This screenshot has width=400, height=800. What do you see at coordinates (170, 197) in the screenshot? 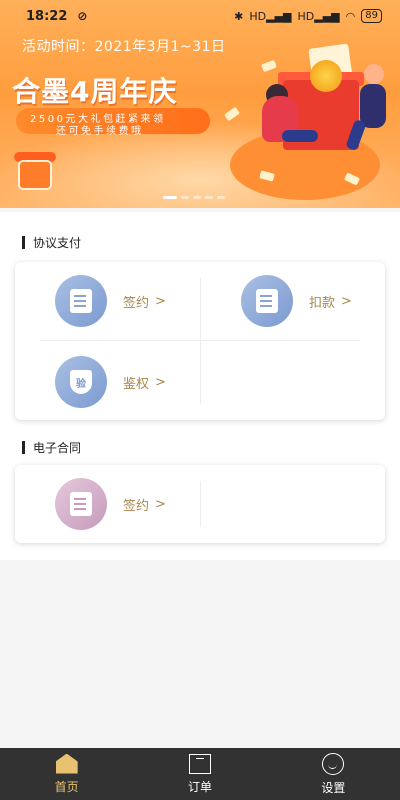
I see `carousel-dot-active` at bounding box center [170, 197].